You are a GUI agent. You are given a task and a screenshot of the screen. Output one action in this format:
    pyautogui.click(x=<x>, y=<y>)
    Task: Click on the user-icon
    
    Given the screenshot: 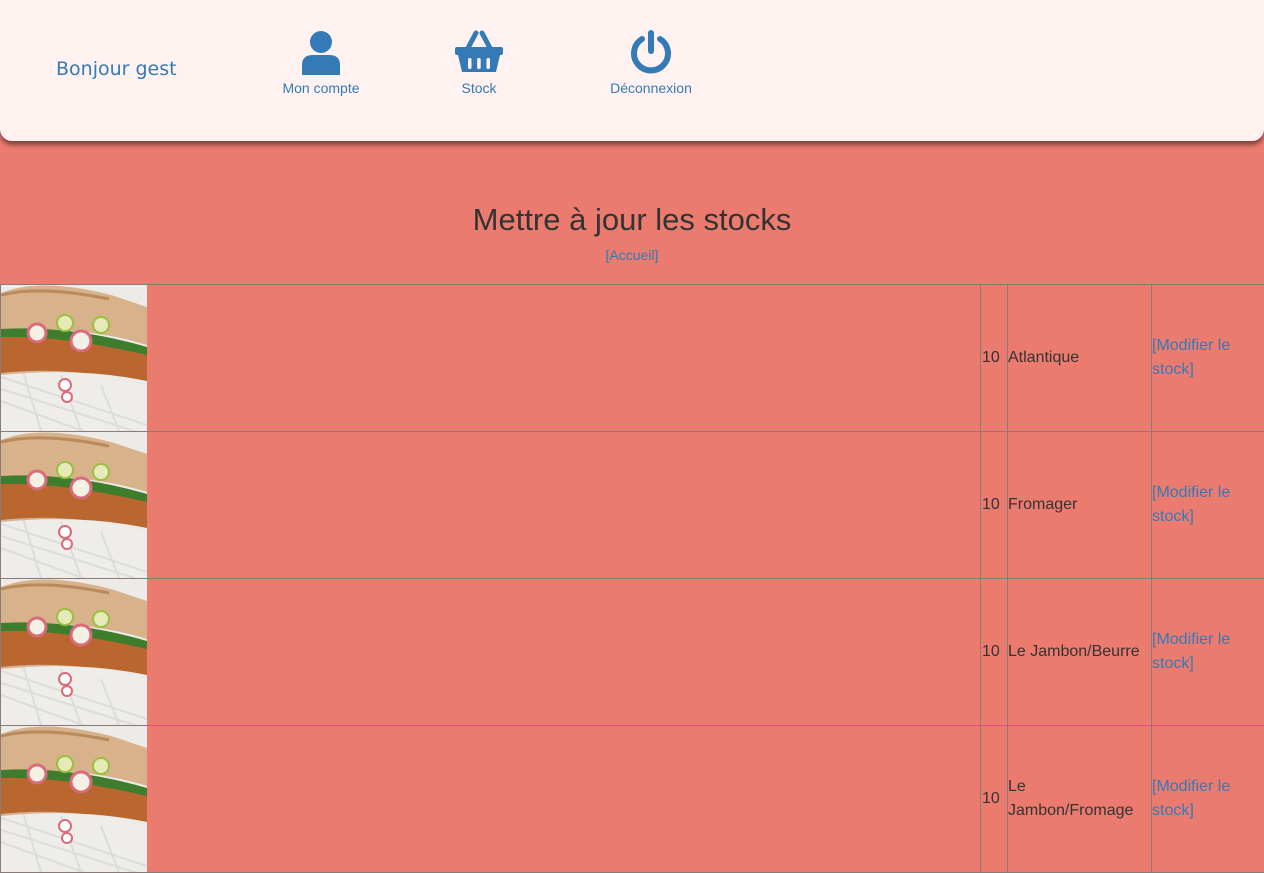 What is the action you would take?
    pyautogui.click(x=321, y=54)
    